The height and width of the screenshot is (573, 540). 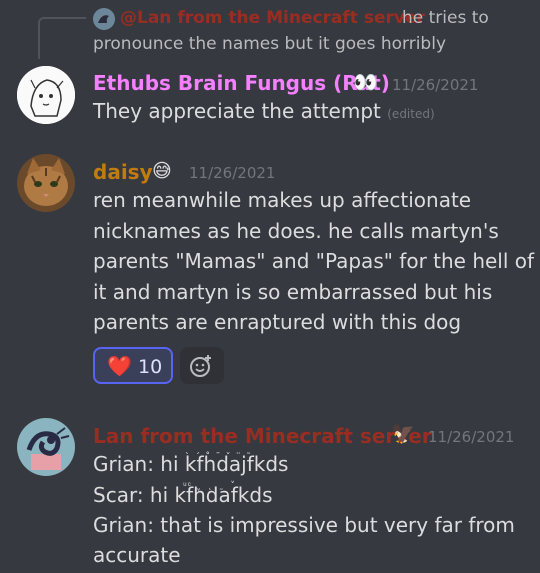 What do you see at coordinates (150, 367) in the screenshot?
I see `reaction-count: 10` at bounding box center [150, 367].